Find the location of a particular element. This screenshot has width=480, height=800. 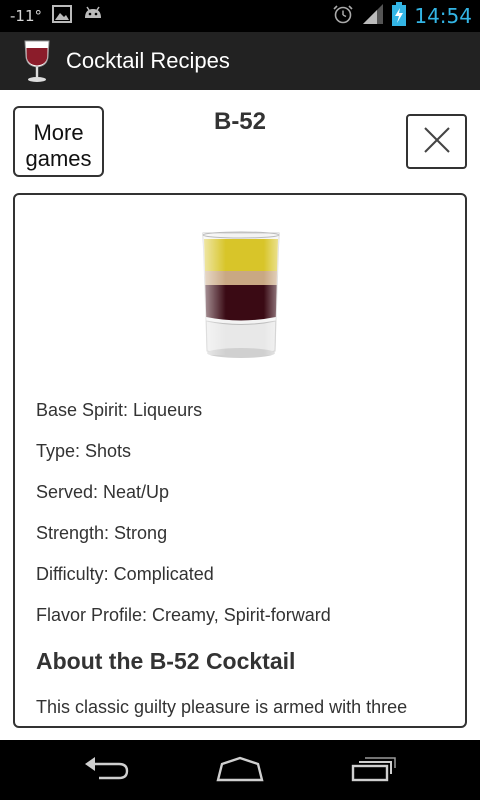

back-button is located at coordinates (107, 771).